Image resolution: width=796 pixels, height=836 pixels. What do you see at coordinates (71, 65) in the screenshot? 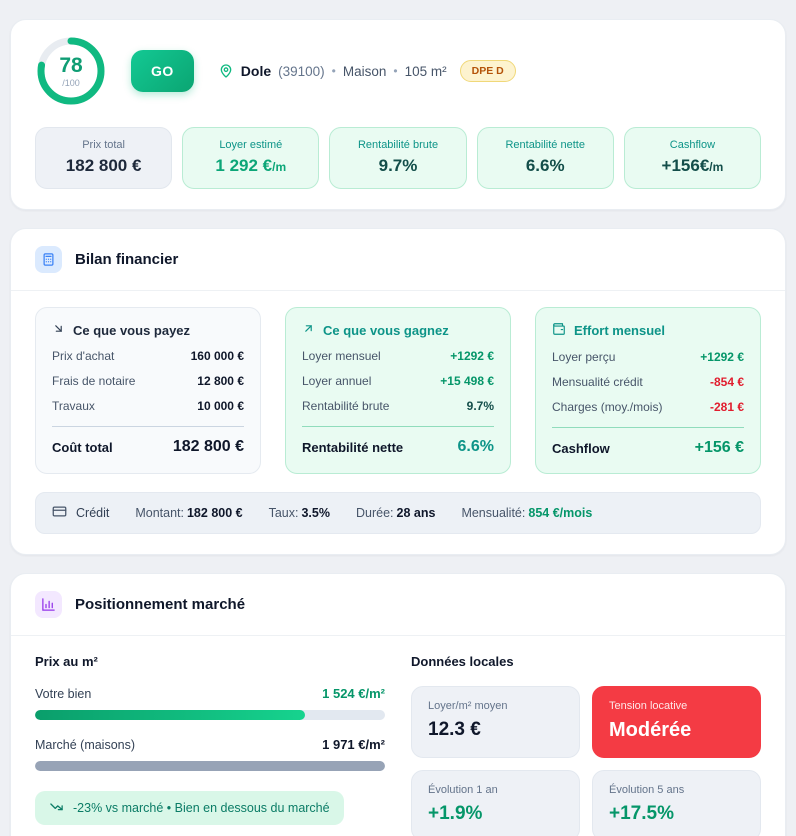
I see `score-value: 78` at bounding box center [71, 65].